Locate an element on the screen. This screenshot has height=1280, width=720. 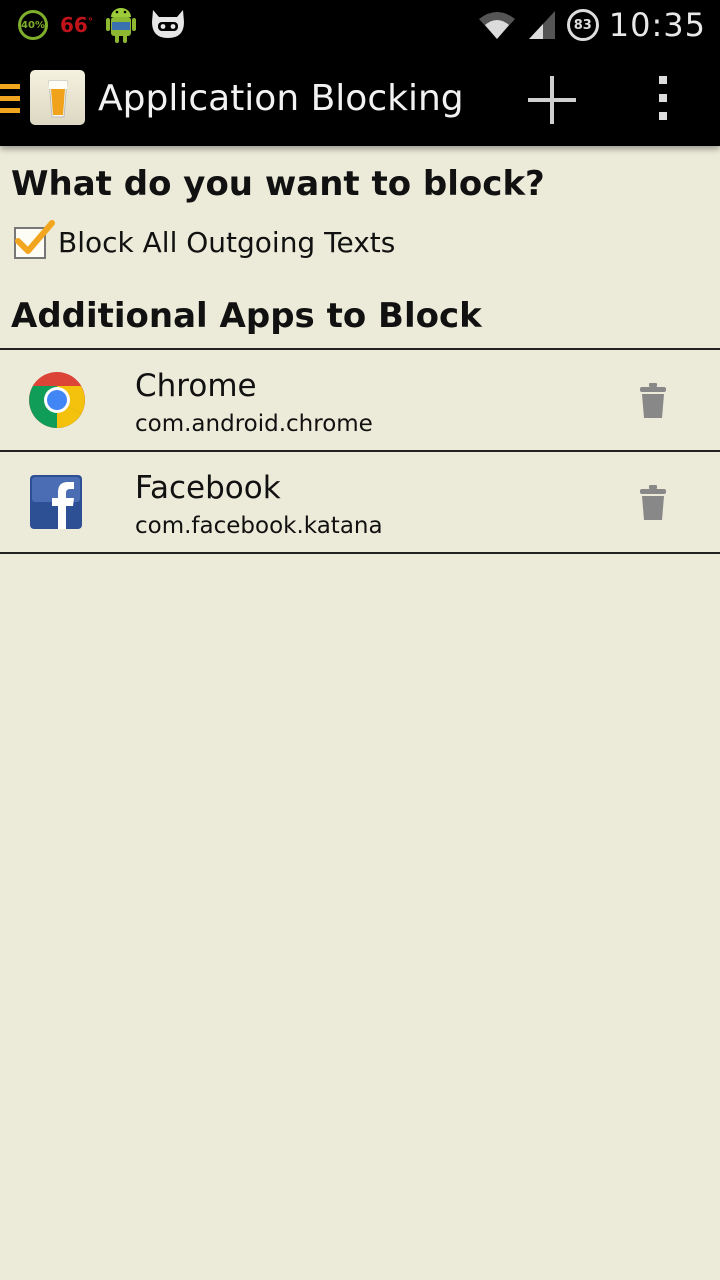
block-all-texts-option: Block All Outgoing Texts is located at coordinates (205, 239).